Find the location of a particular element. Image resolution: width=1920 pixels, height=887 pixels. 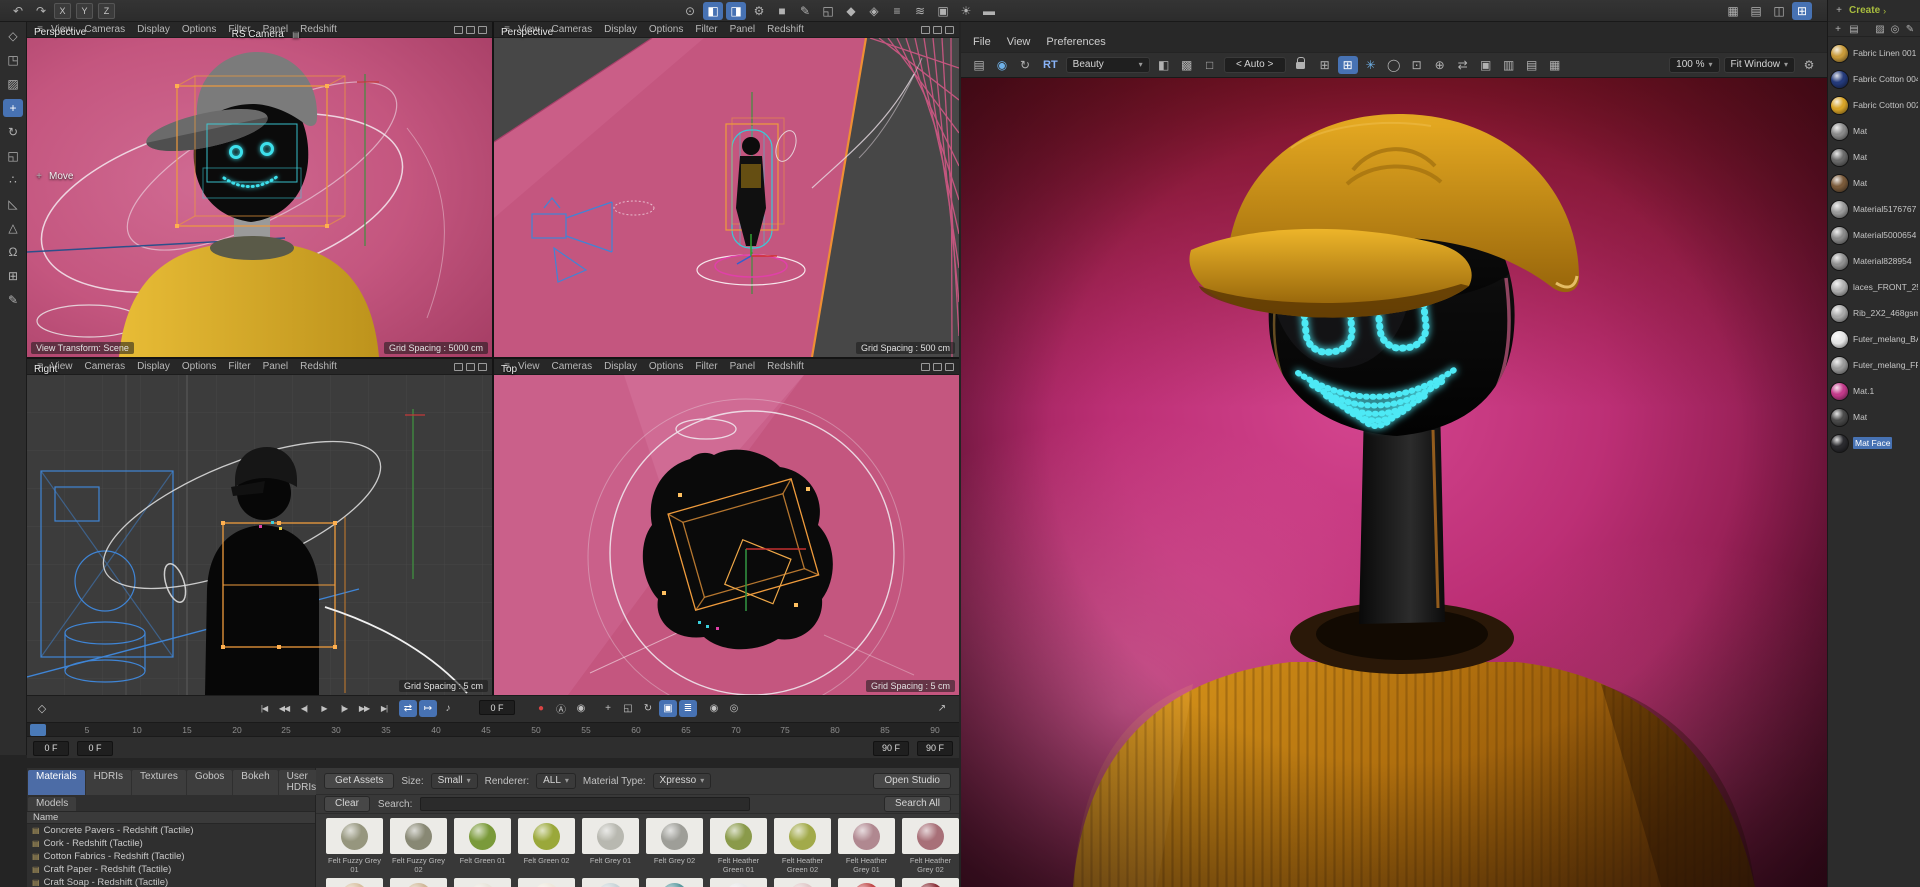

zoom-select: 100 % ▾ is located at coordinates (1694, 65).